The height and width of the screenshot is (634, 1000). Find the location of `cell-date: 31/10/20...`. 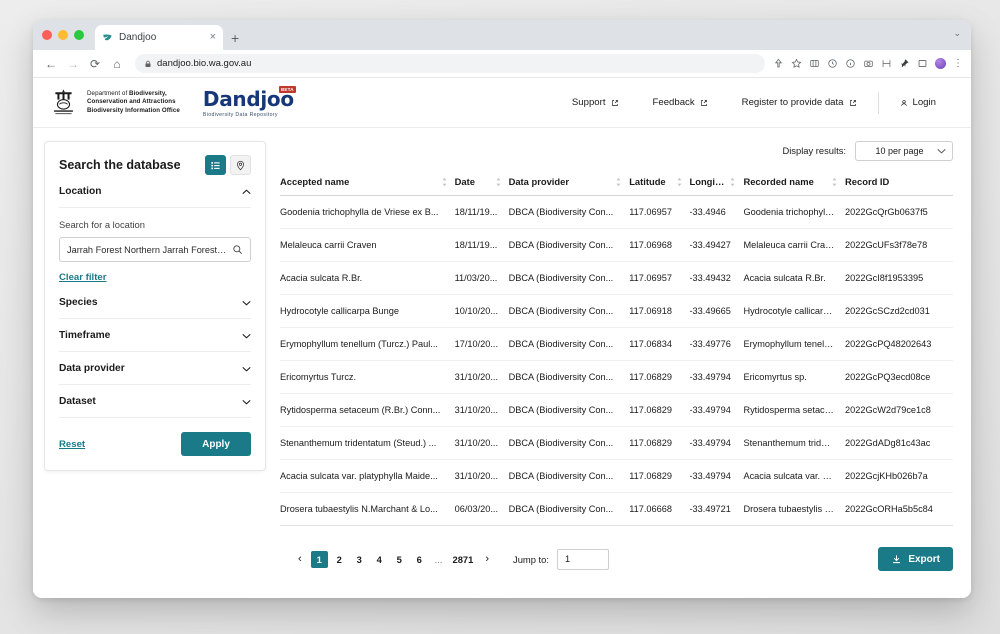

cell-date: 31/10/20... is located at coordinates (481, 443).